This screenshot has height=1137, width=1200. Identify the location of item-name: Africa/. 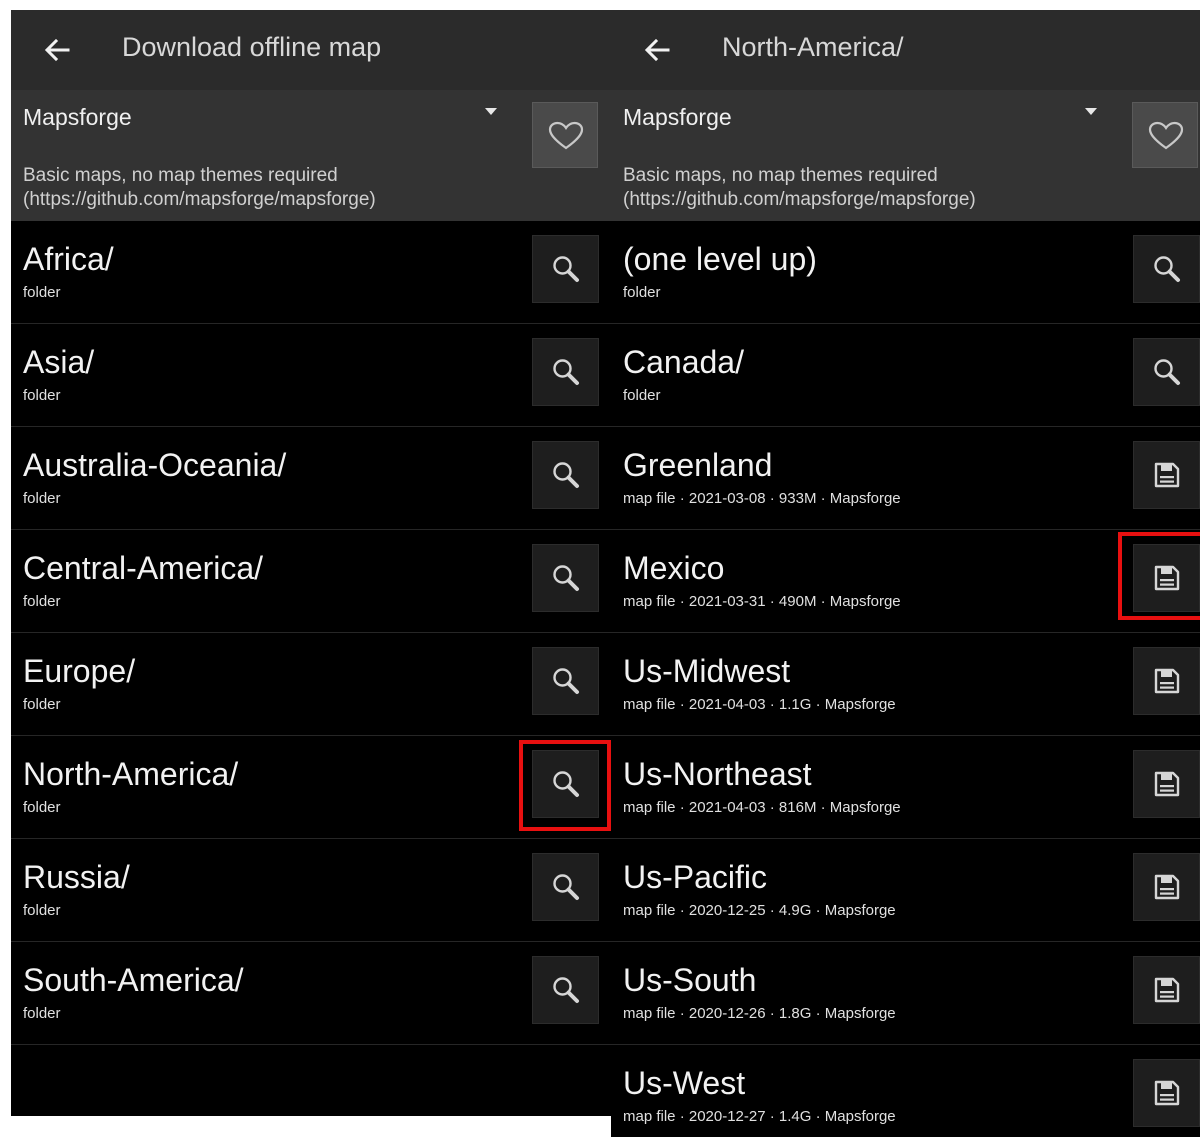
(68, 259).